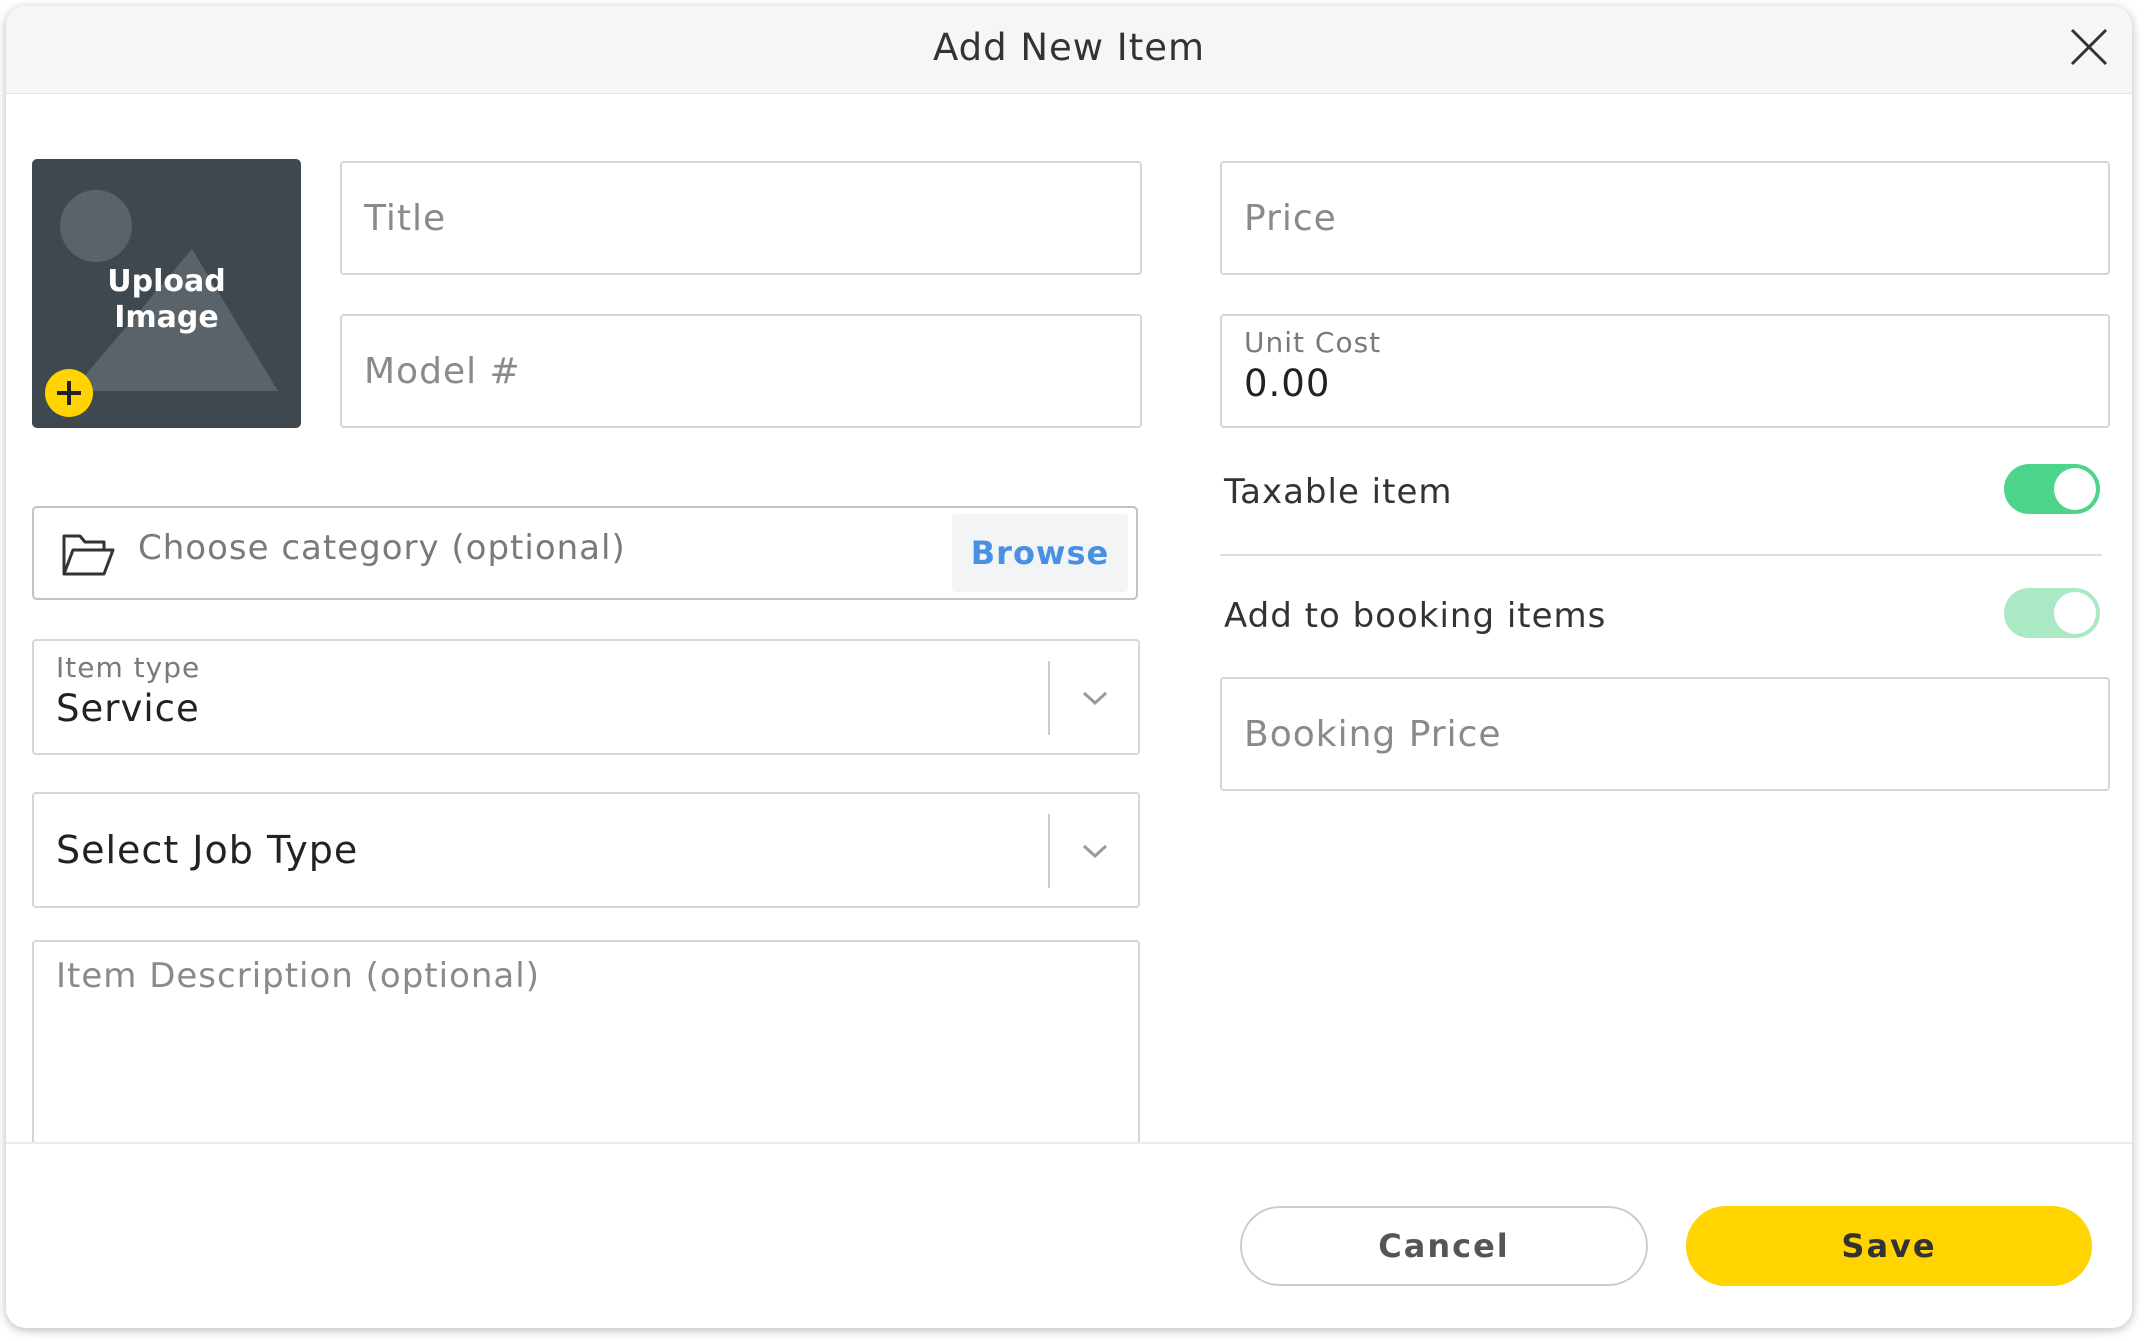 This screenshot has height=1341, width=2146. I want to click on booking-price-field, so click(1665, 734).